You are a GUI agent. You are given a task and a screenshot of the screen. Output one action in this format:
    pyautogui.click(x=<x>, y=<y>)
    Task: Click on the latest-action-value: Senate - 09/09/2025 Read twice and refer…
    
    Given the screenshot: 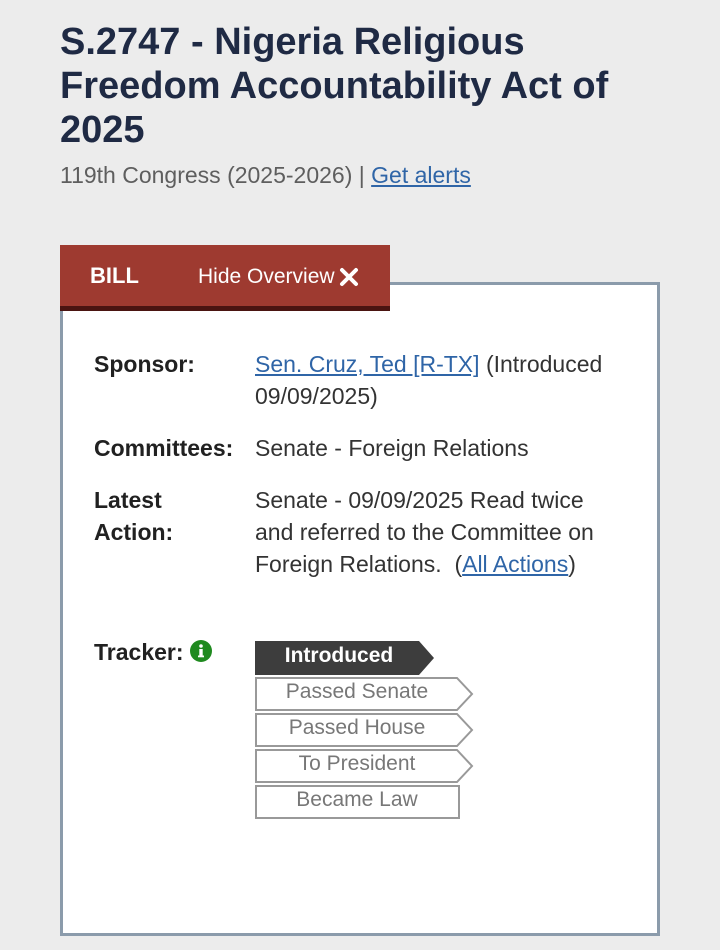 What is the action you would take?
    pyautogui.click(x=432, y=532)
    